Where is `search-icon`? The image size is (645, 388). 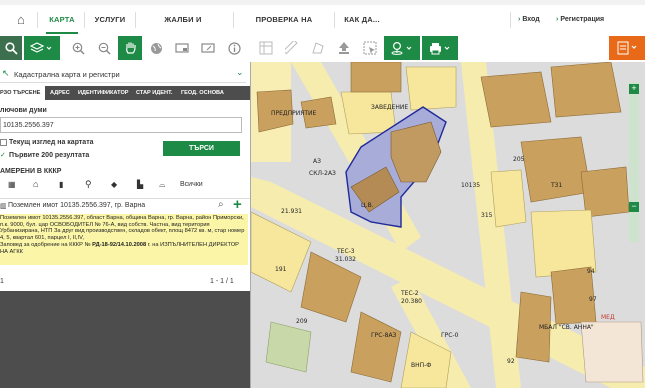 search-icon is located at coordinates (11, 48).